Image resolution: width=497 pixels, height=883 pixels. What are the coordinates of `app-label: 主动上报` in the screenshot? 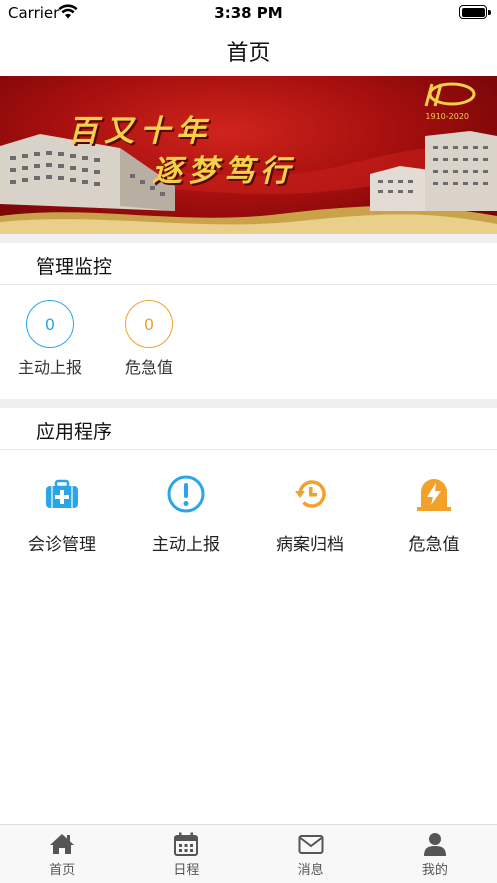 It's located at (186, 545).